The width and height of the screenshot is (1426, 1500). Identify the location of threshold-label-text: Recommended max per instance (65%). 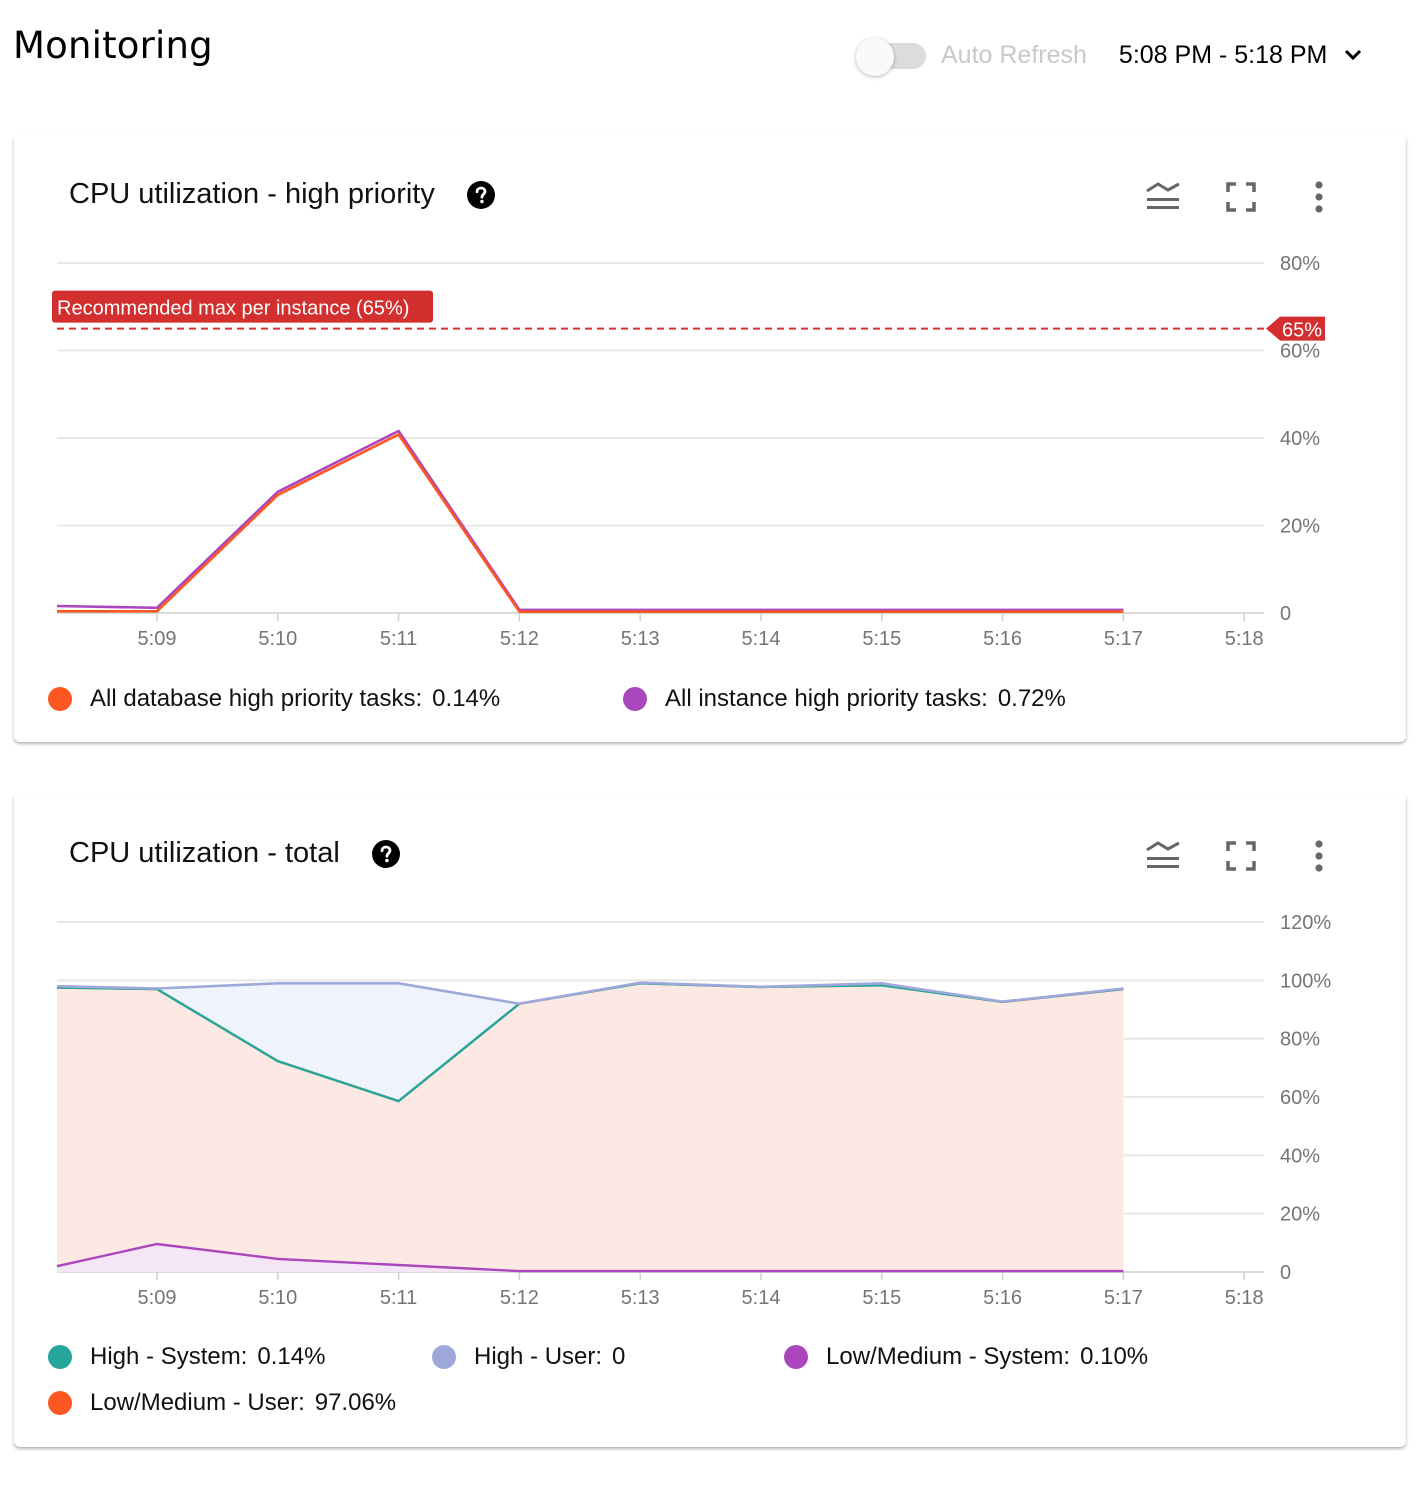
(233, 309).